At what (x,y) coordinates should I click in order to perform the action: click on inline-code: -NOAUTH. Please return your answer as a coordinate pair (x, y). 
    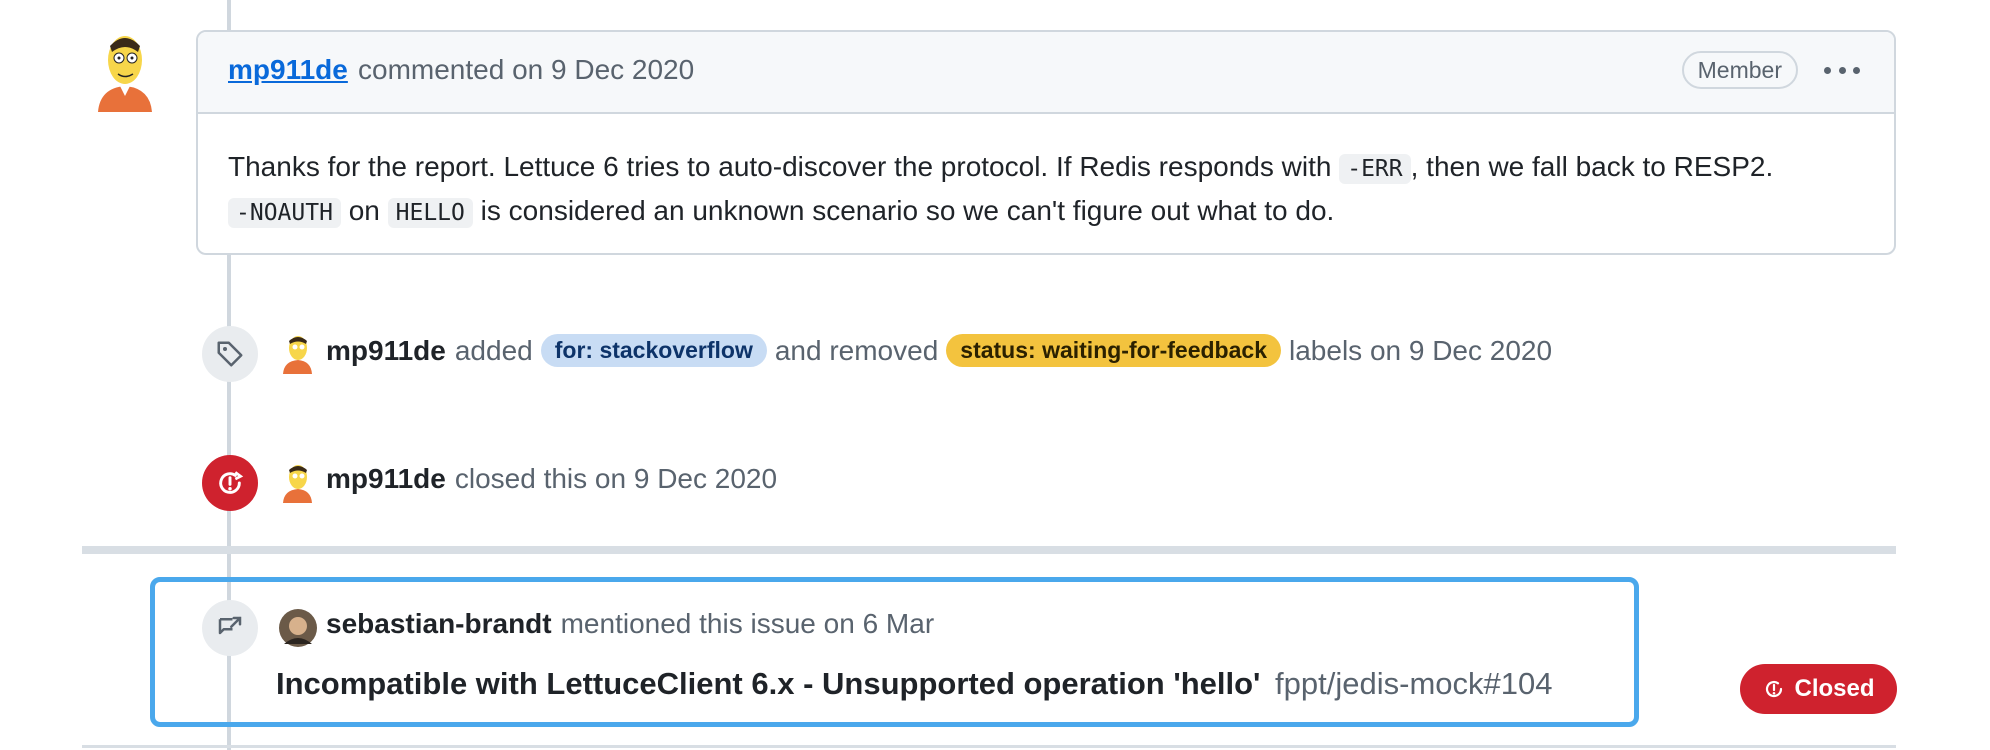
    Looking at the image, I should click on (284, 213).